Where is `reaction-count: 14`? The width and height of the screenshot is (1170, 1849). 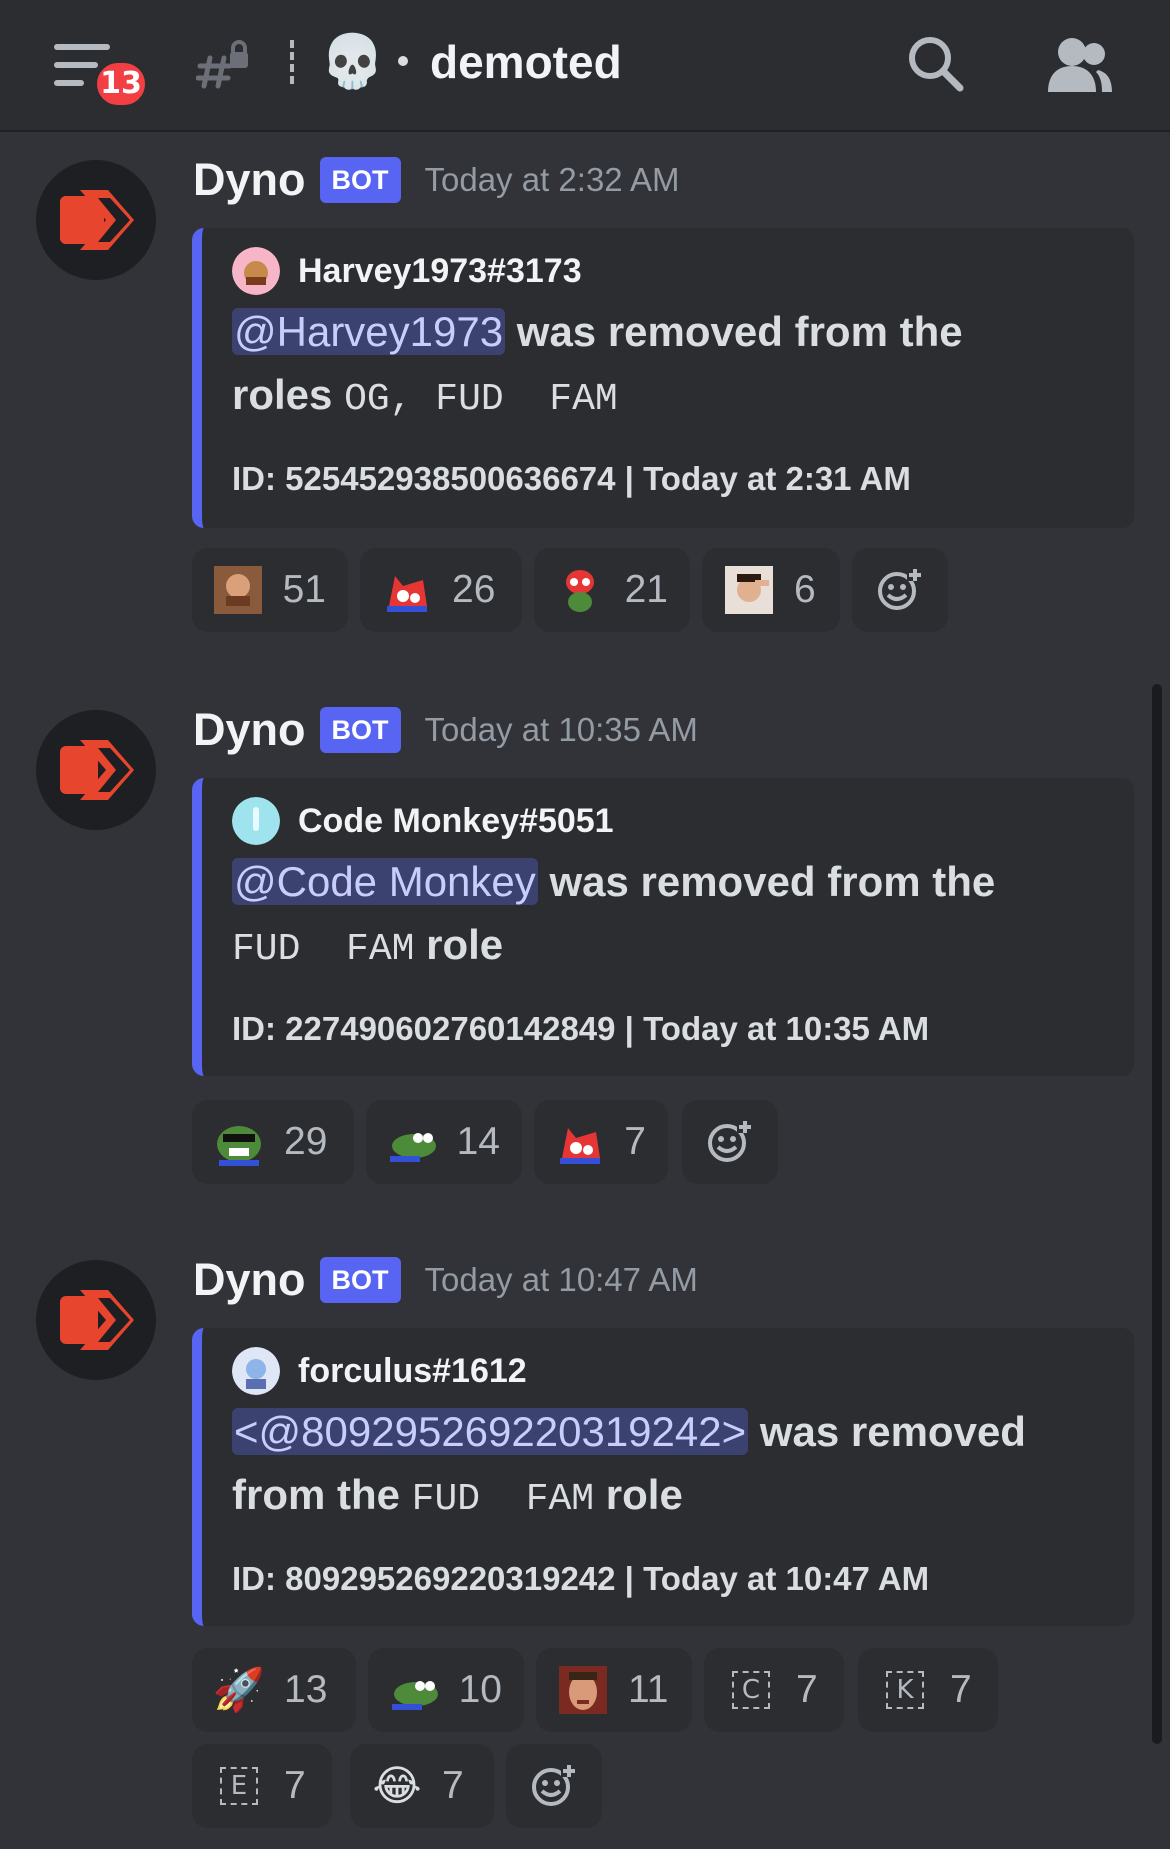 reaction-count: 14 is located at coordinates (478, 1141).